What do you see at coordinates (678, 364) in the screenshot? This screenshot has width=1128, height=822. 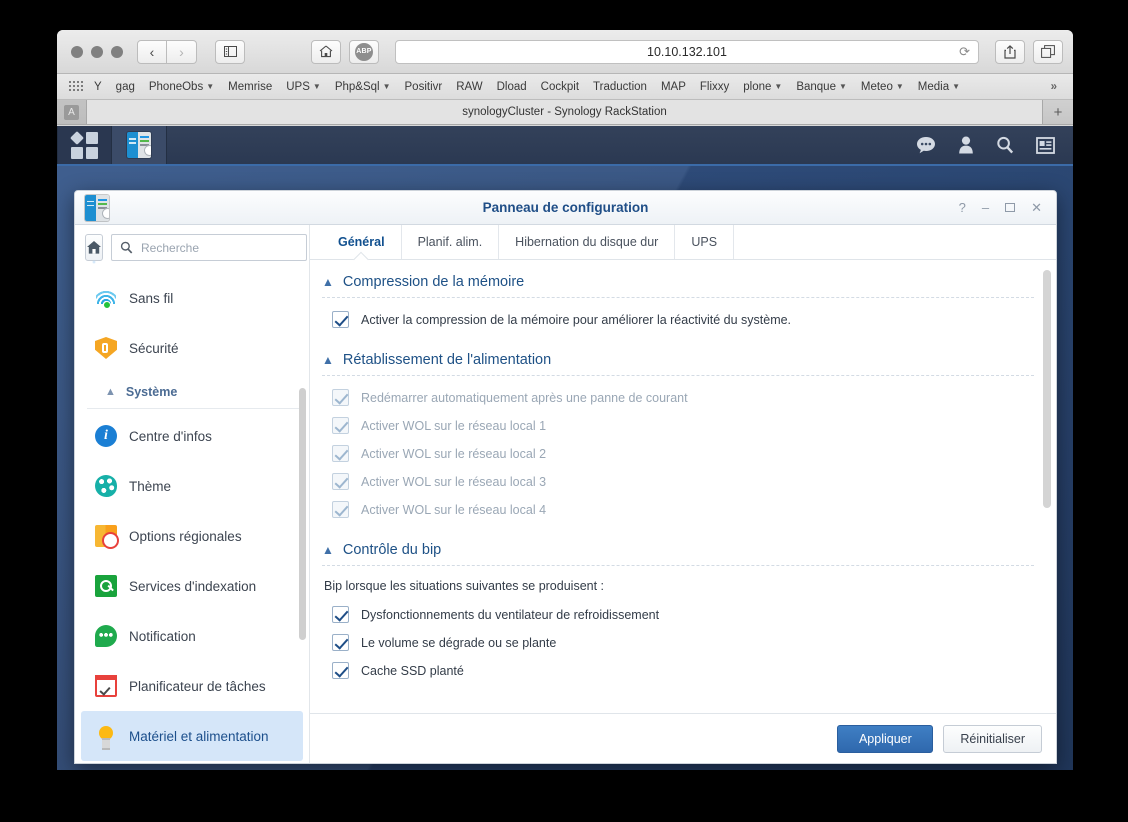 I see `section-header-power-recovery: ▲ Rétablissement de l'alimentation` at bounding box center [678, 364].